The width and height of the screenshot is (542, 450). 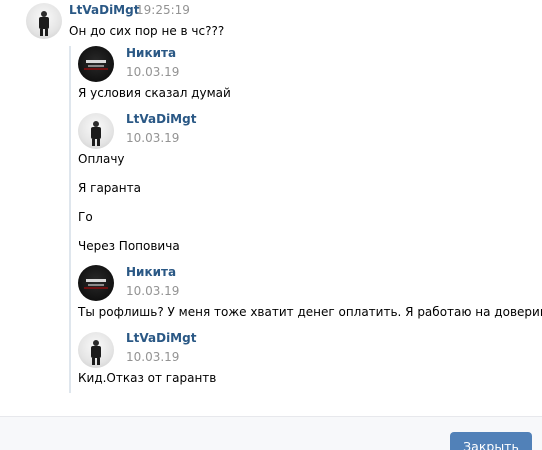 I want to click on close-button: Закрыть, so click(x=491, y=441).